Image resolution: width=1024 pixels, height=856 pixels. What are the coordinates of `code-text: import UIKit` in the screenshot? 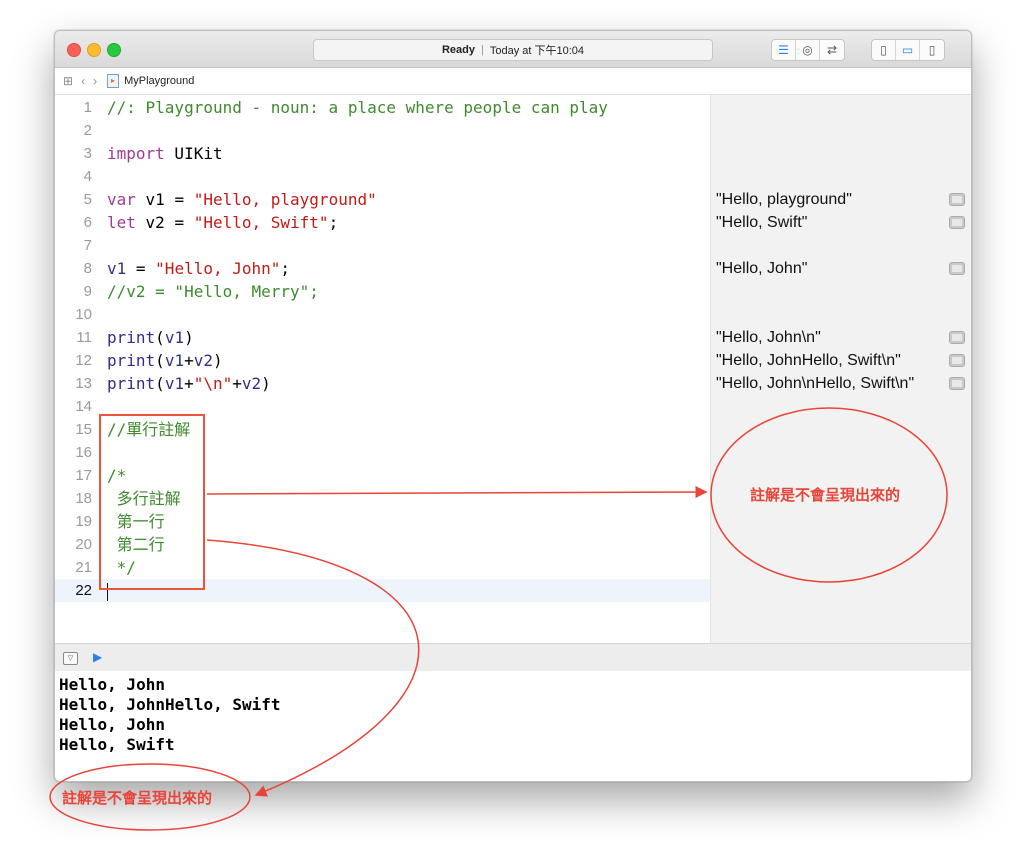 It's located at (165, 153).